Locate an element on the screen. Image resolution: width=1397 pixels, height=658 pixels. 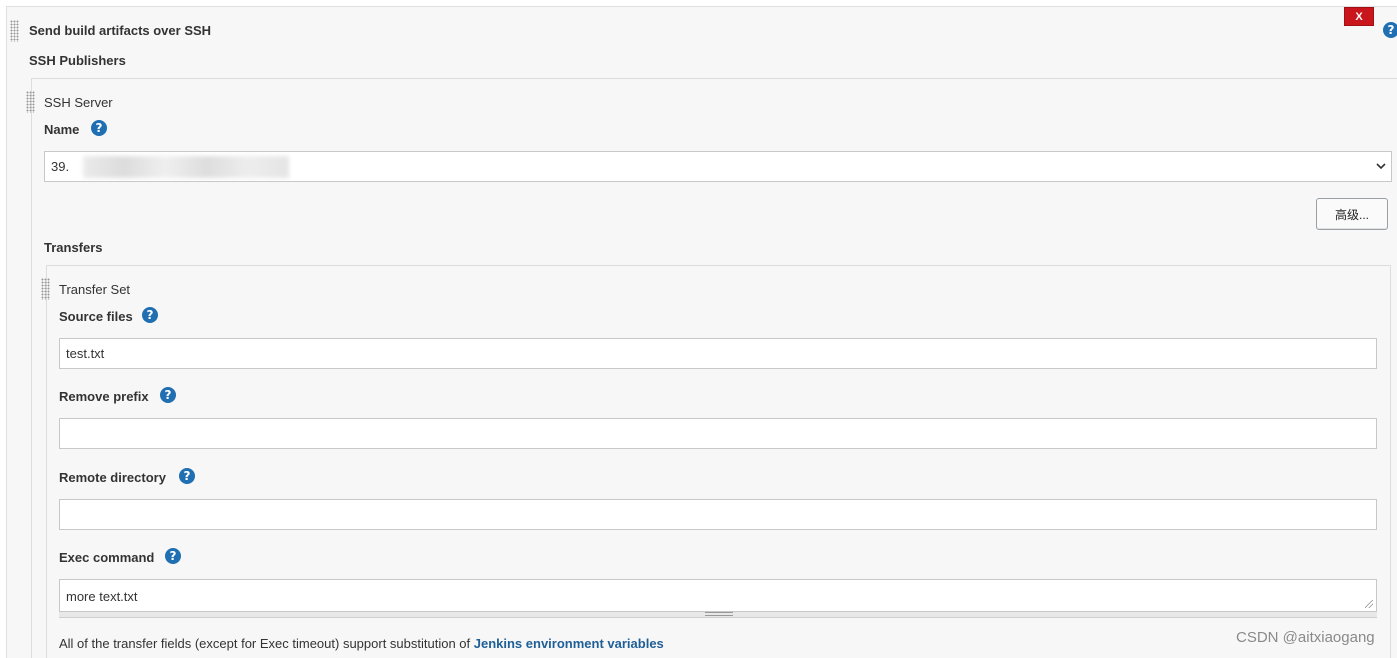
resize-grip-icon is located at coordinates (1369, 604).